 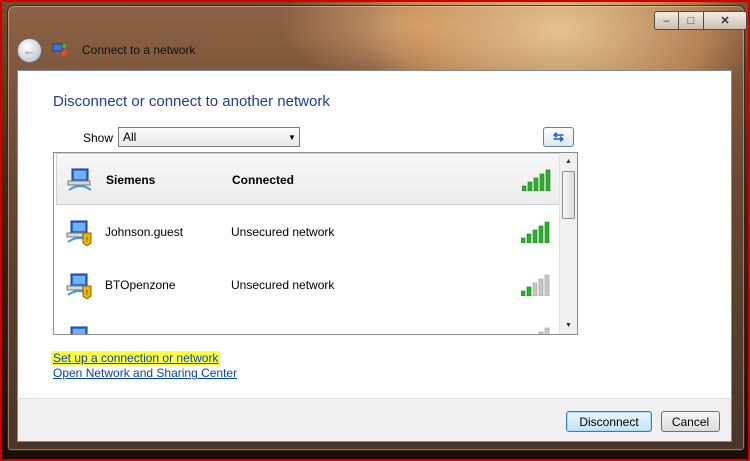 What do you see at coordinates (374, 420) in the screenshot?
I see `dialog-footer: Disconnect Cancel` at bounding box center [374, 420].